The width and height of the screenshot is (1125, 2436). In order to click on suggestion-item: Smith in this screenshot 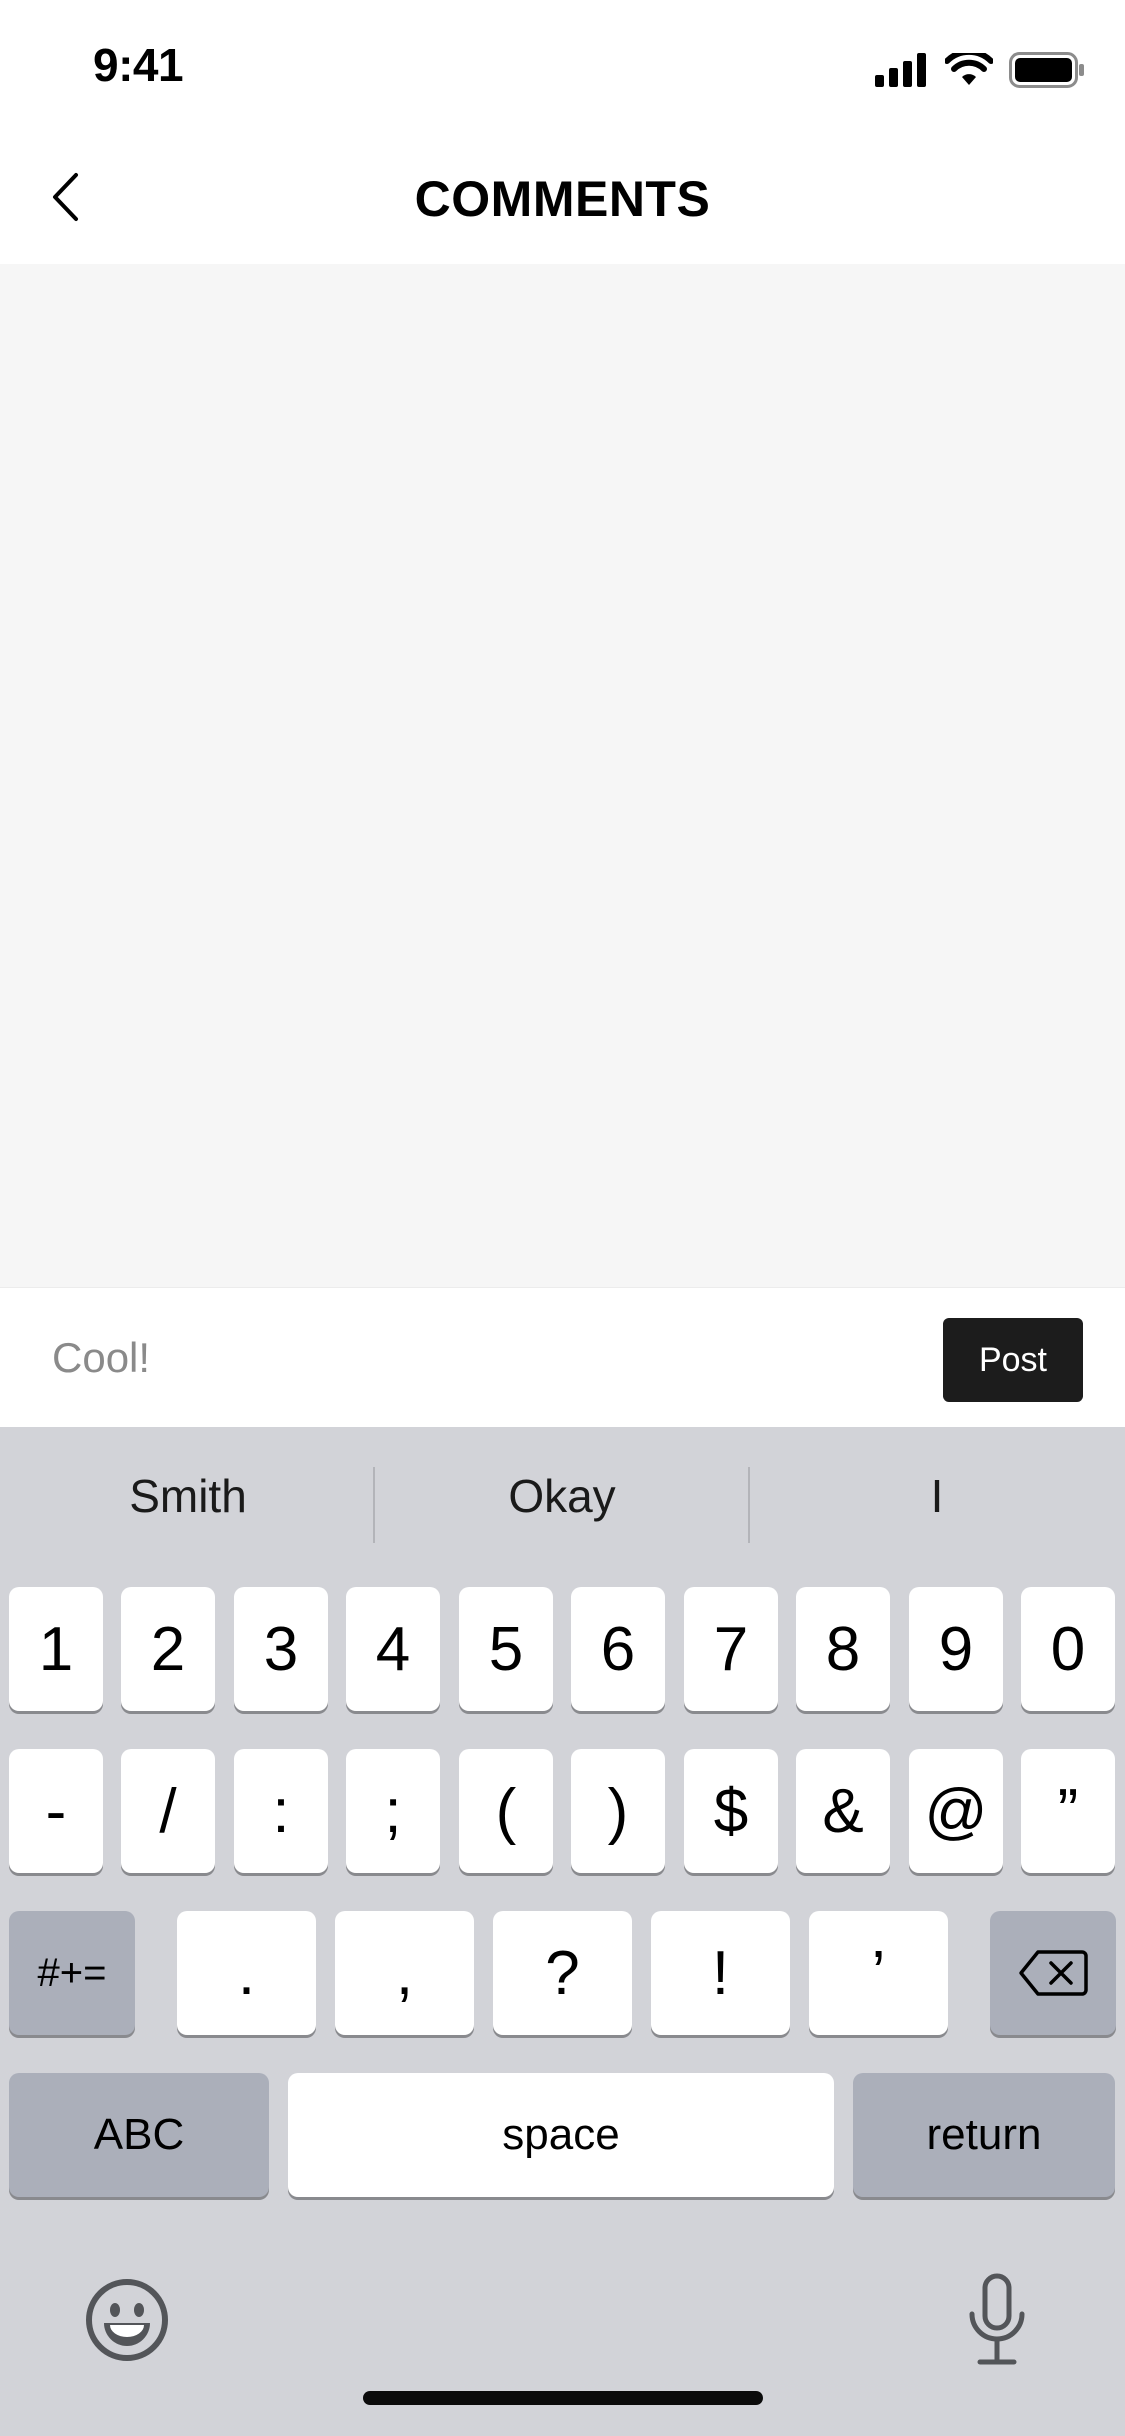, I will do `click(188, 1496)`.